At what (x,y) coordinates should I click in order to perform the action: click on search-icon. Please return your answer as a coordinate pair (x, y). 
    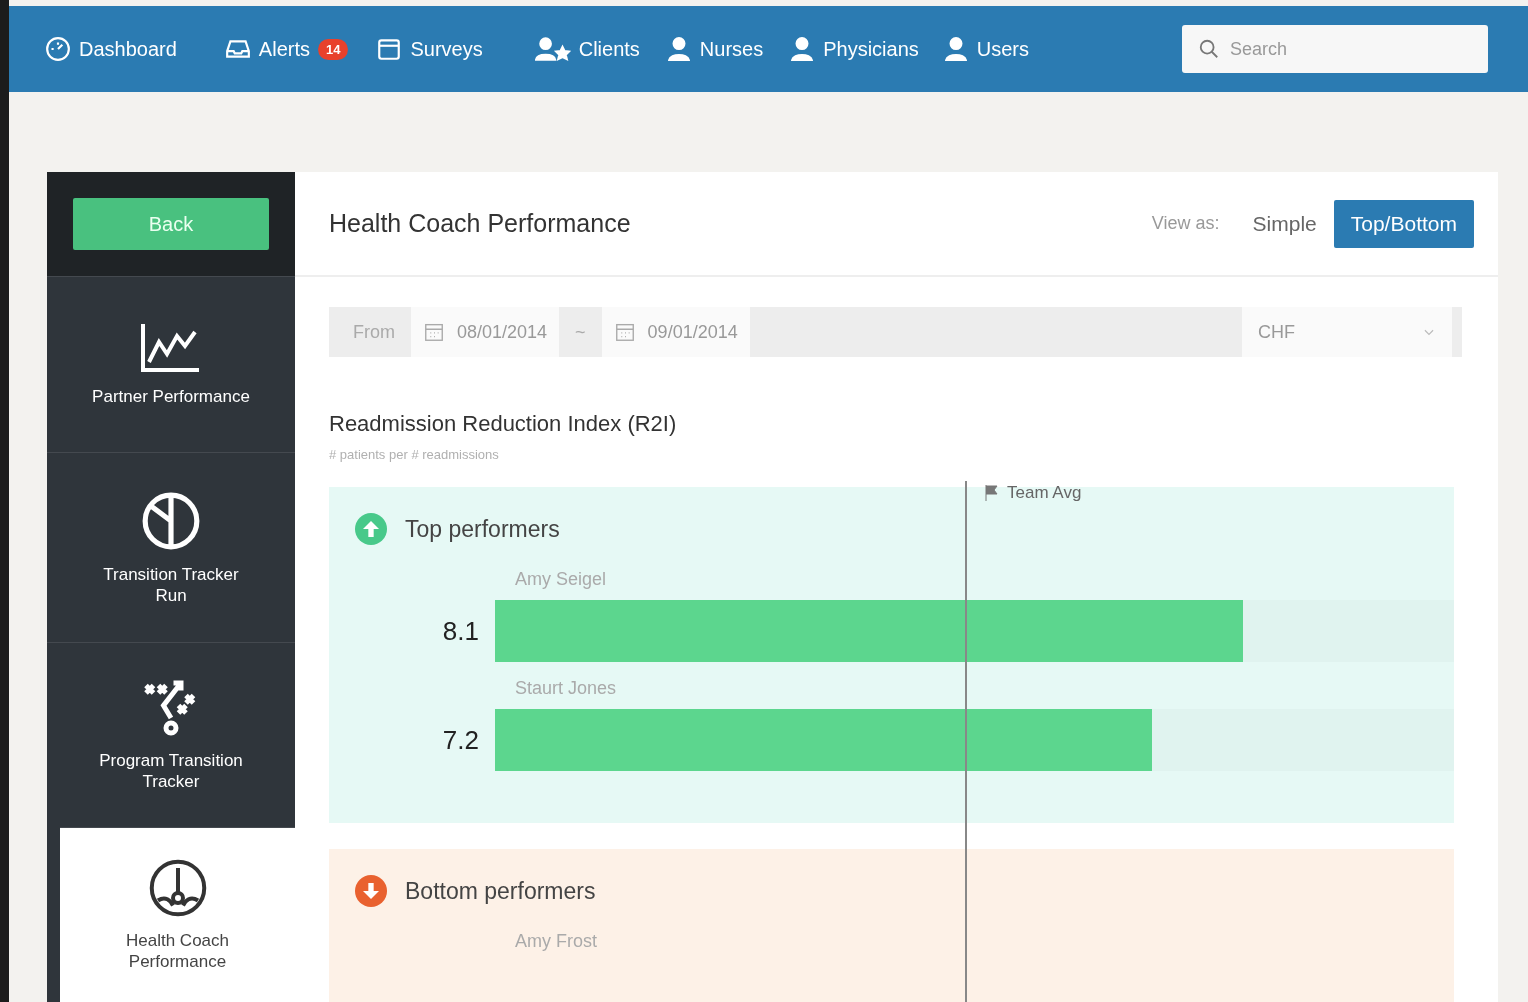
    Looking at the image, I should click on (1209, 49).